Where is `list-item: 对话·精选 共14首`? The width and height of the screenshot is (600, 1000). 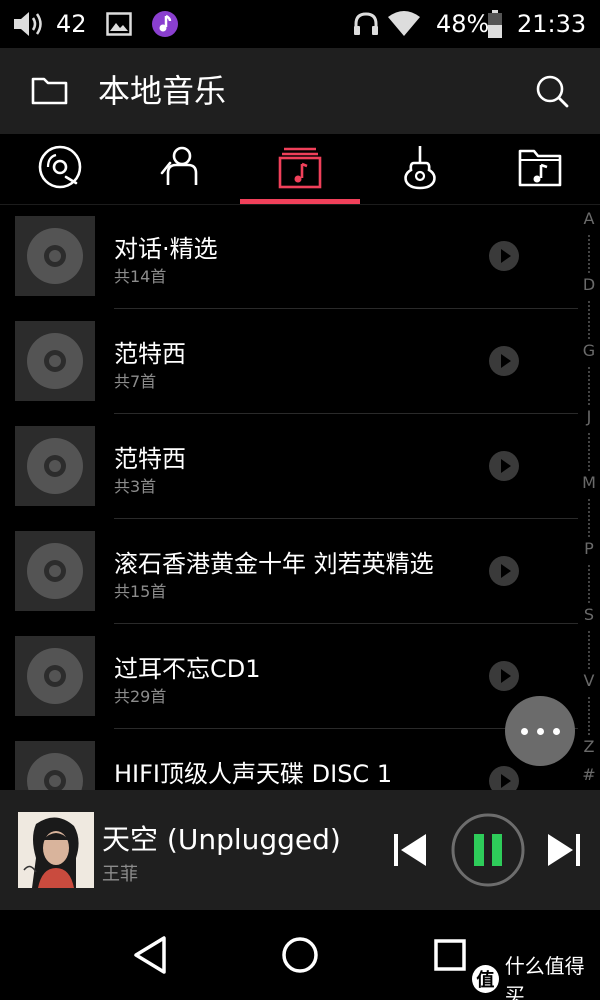 list-item: 对话·精选 共14首 is located at coordinates (289, 257).